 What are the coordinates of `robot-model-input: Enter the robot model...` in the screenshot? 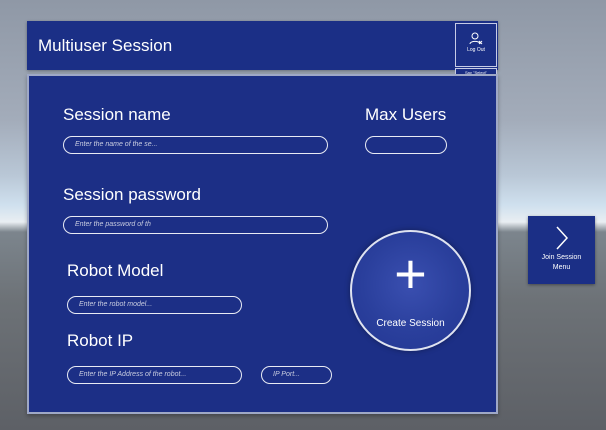 It's located at (154, 305).